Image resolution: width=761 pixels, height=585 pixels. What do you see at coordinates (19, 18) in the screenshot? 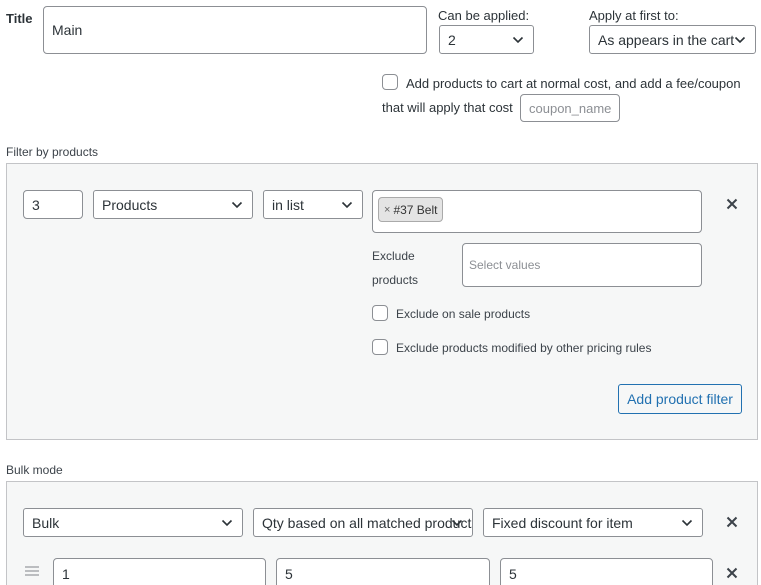
I see `title-label: Title` at bounding box center [19, 18].